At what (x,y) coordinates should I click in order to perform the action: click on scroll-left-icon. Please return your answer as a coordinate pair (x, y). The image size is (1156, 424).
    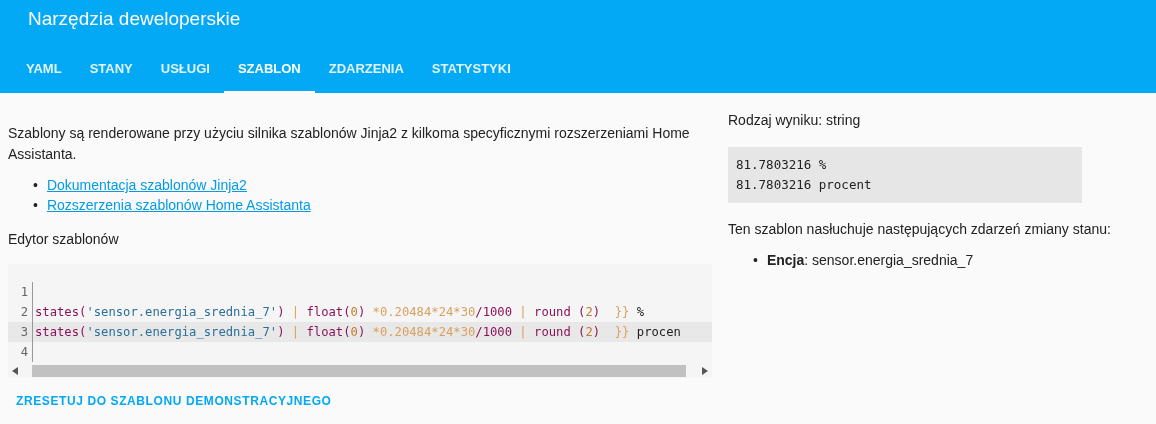
    Looking at the image, I should click on (15, 371).